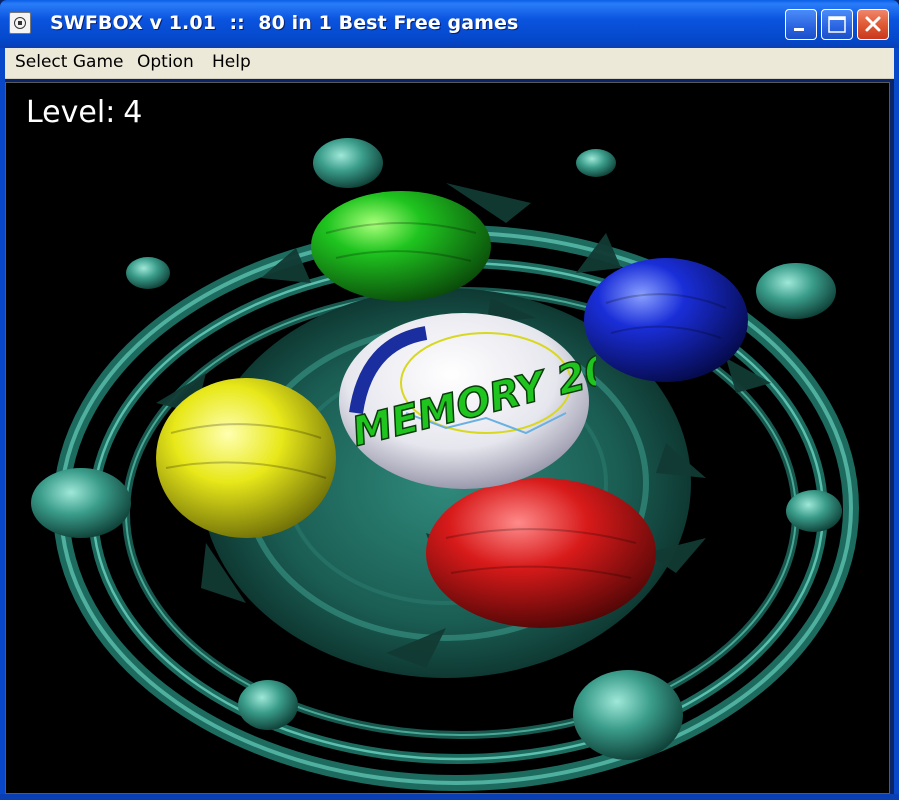 This screenshot has width=899, height=800. Describe the element at coordinates (896, 424) in the screenshot. I see `window-border-right` at that location.